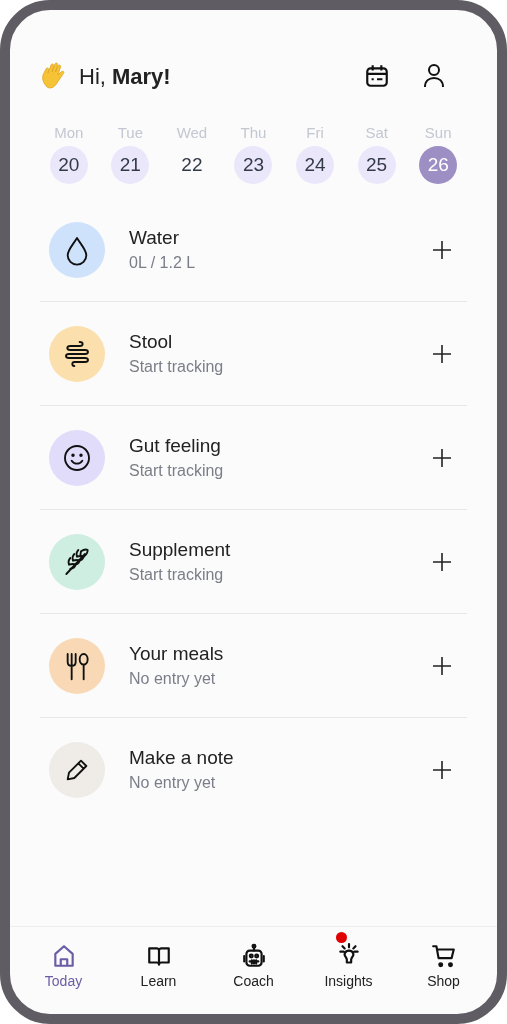 This screenshot has height=1024, width=507. Describe the element at coordinates (163, 262) in the screenshot. I see `tracker-status: 0L / 1.2 L` at that location.